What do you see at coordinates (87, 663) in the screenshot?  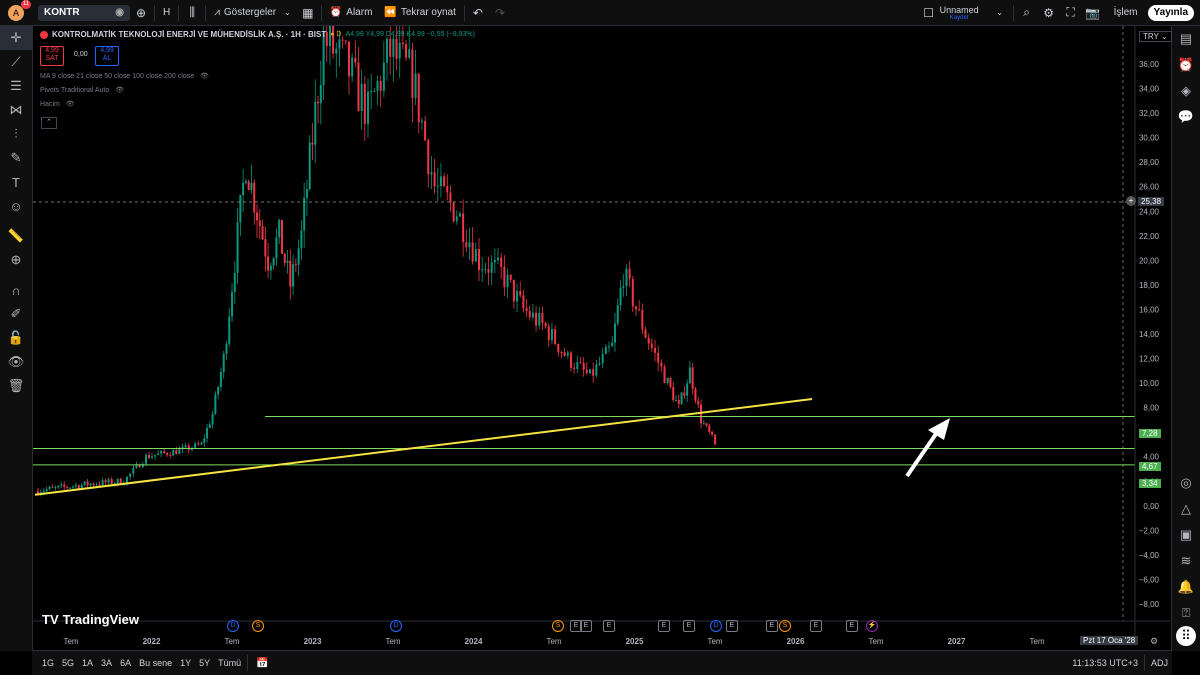 I see `range-button: 1A` at bounding box center [87, 663].